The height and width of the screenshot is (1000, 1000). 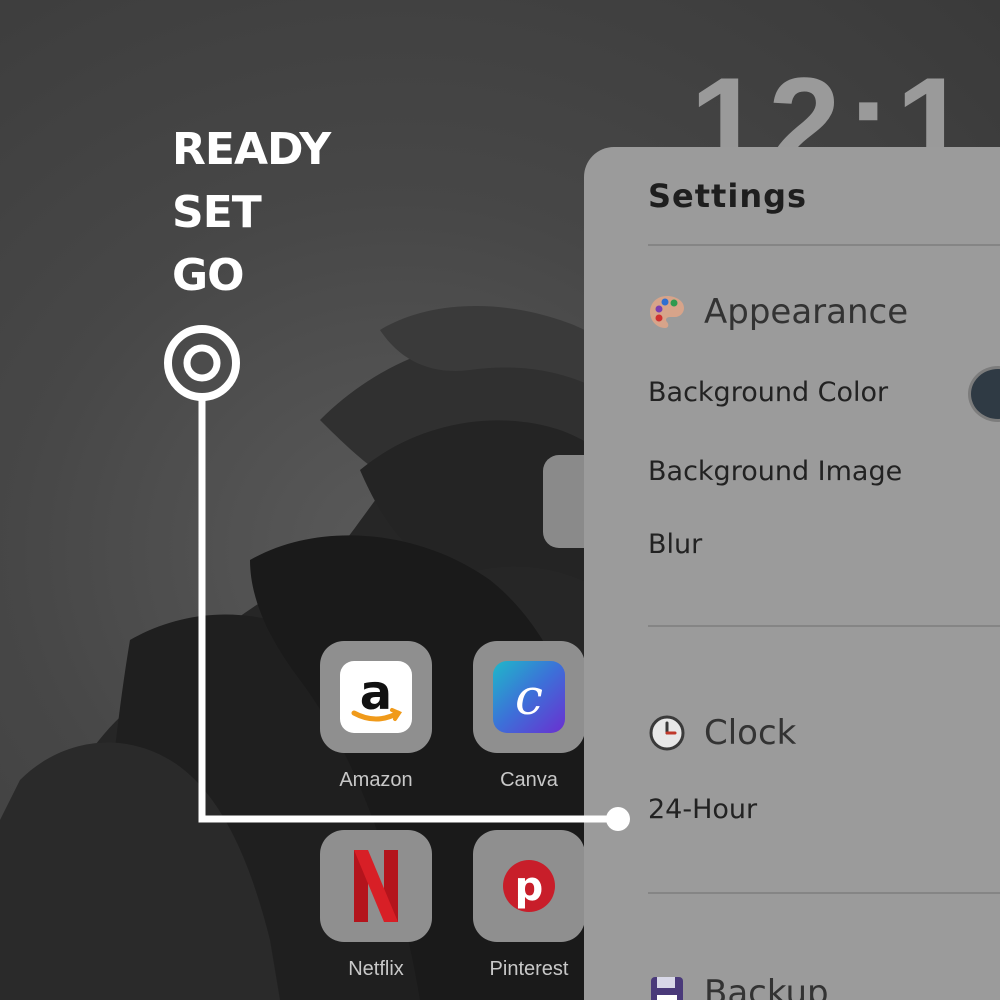 I want to click on save-icon, so click(x=667, y=987).